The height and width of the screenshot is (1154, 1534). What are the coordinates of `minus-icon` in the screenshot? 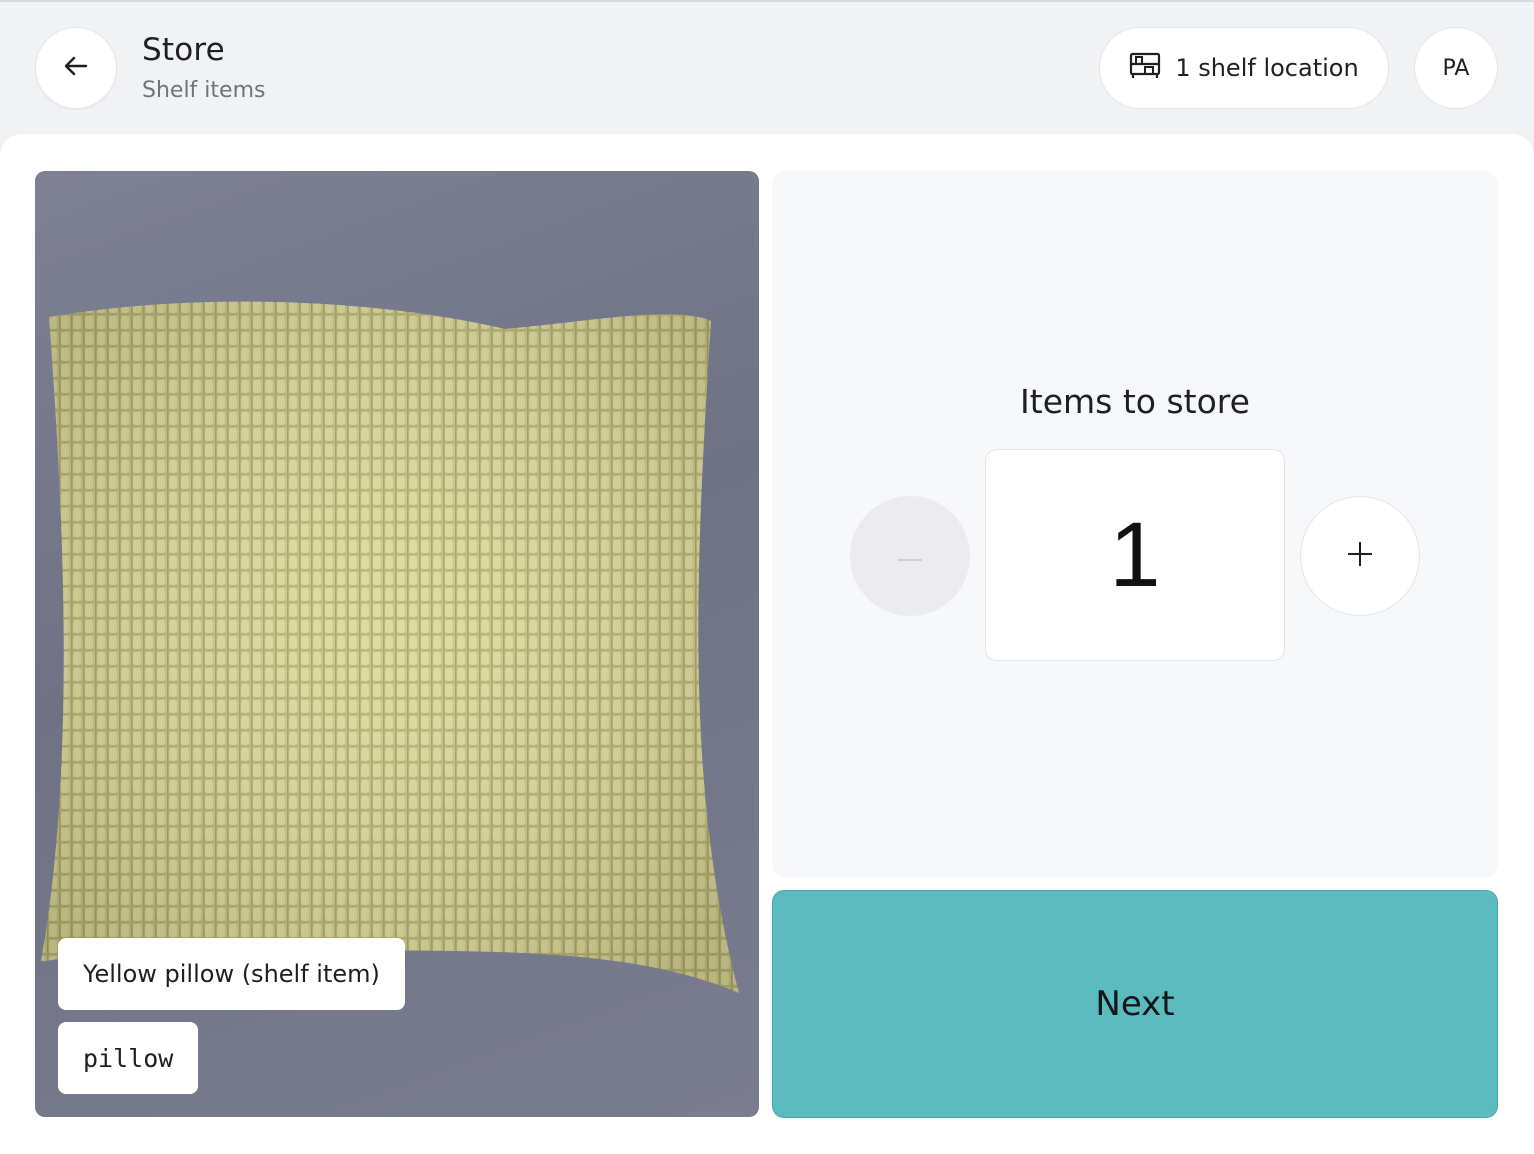 It's located at (910, 556).